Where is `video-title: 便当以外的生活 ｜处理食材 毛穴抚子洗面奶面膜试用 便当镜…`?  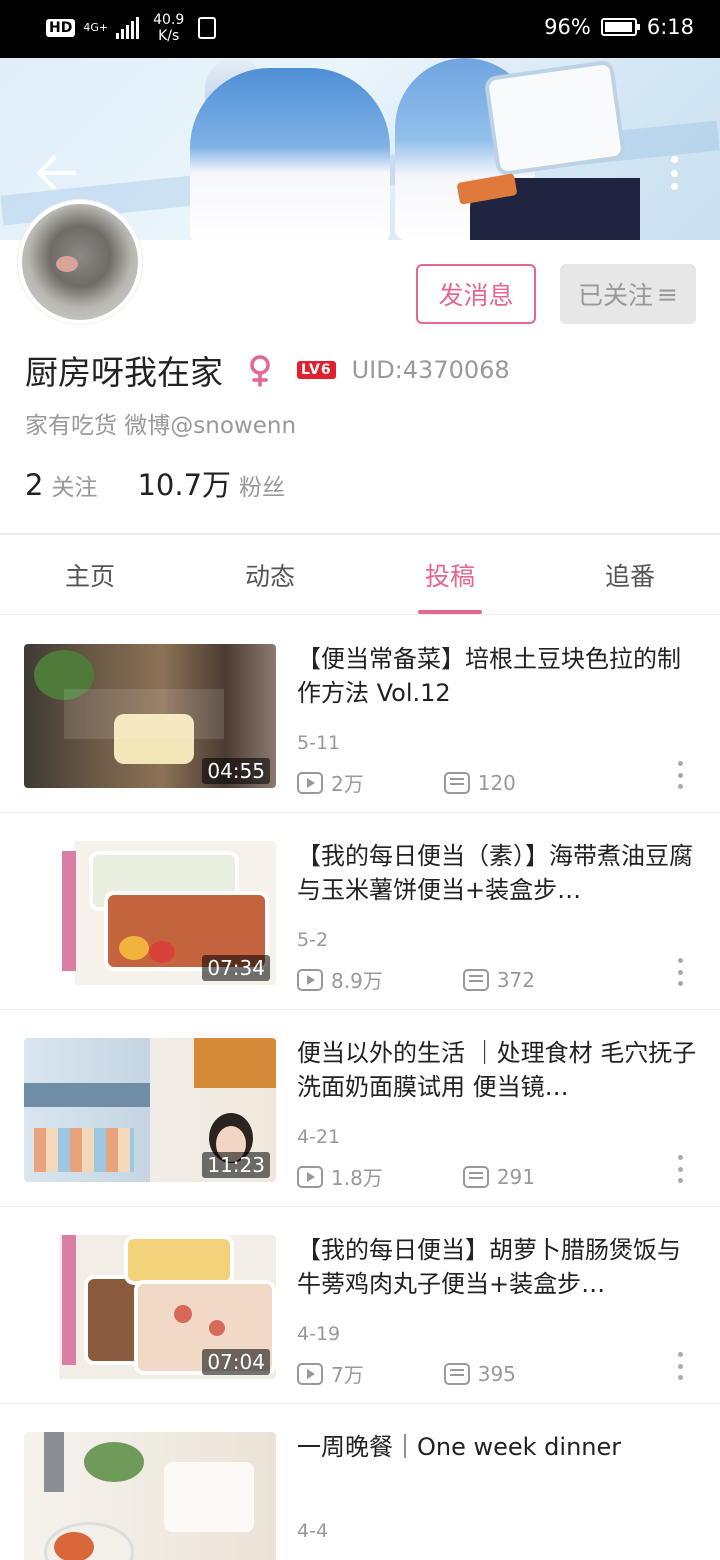 video-title: 便当以外的生活 ｜处理食材 毛穴抚子洗面奶面膜试用 便当镜… is located at coordinates (497, 1070).